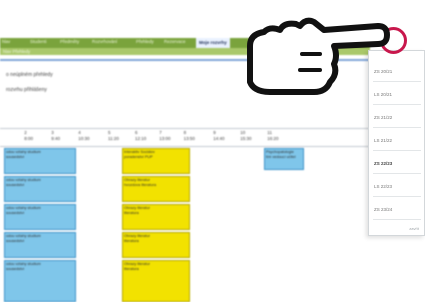  Describe the element at coordinates (160, 132) in the screenshot. I see `tick-index: 7` at that location.